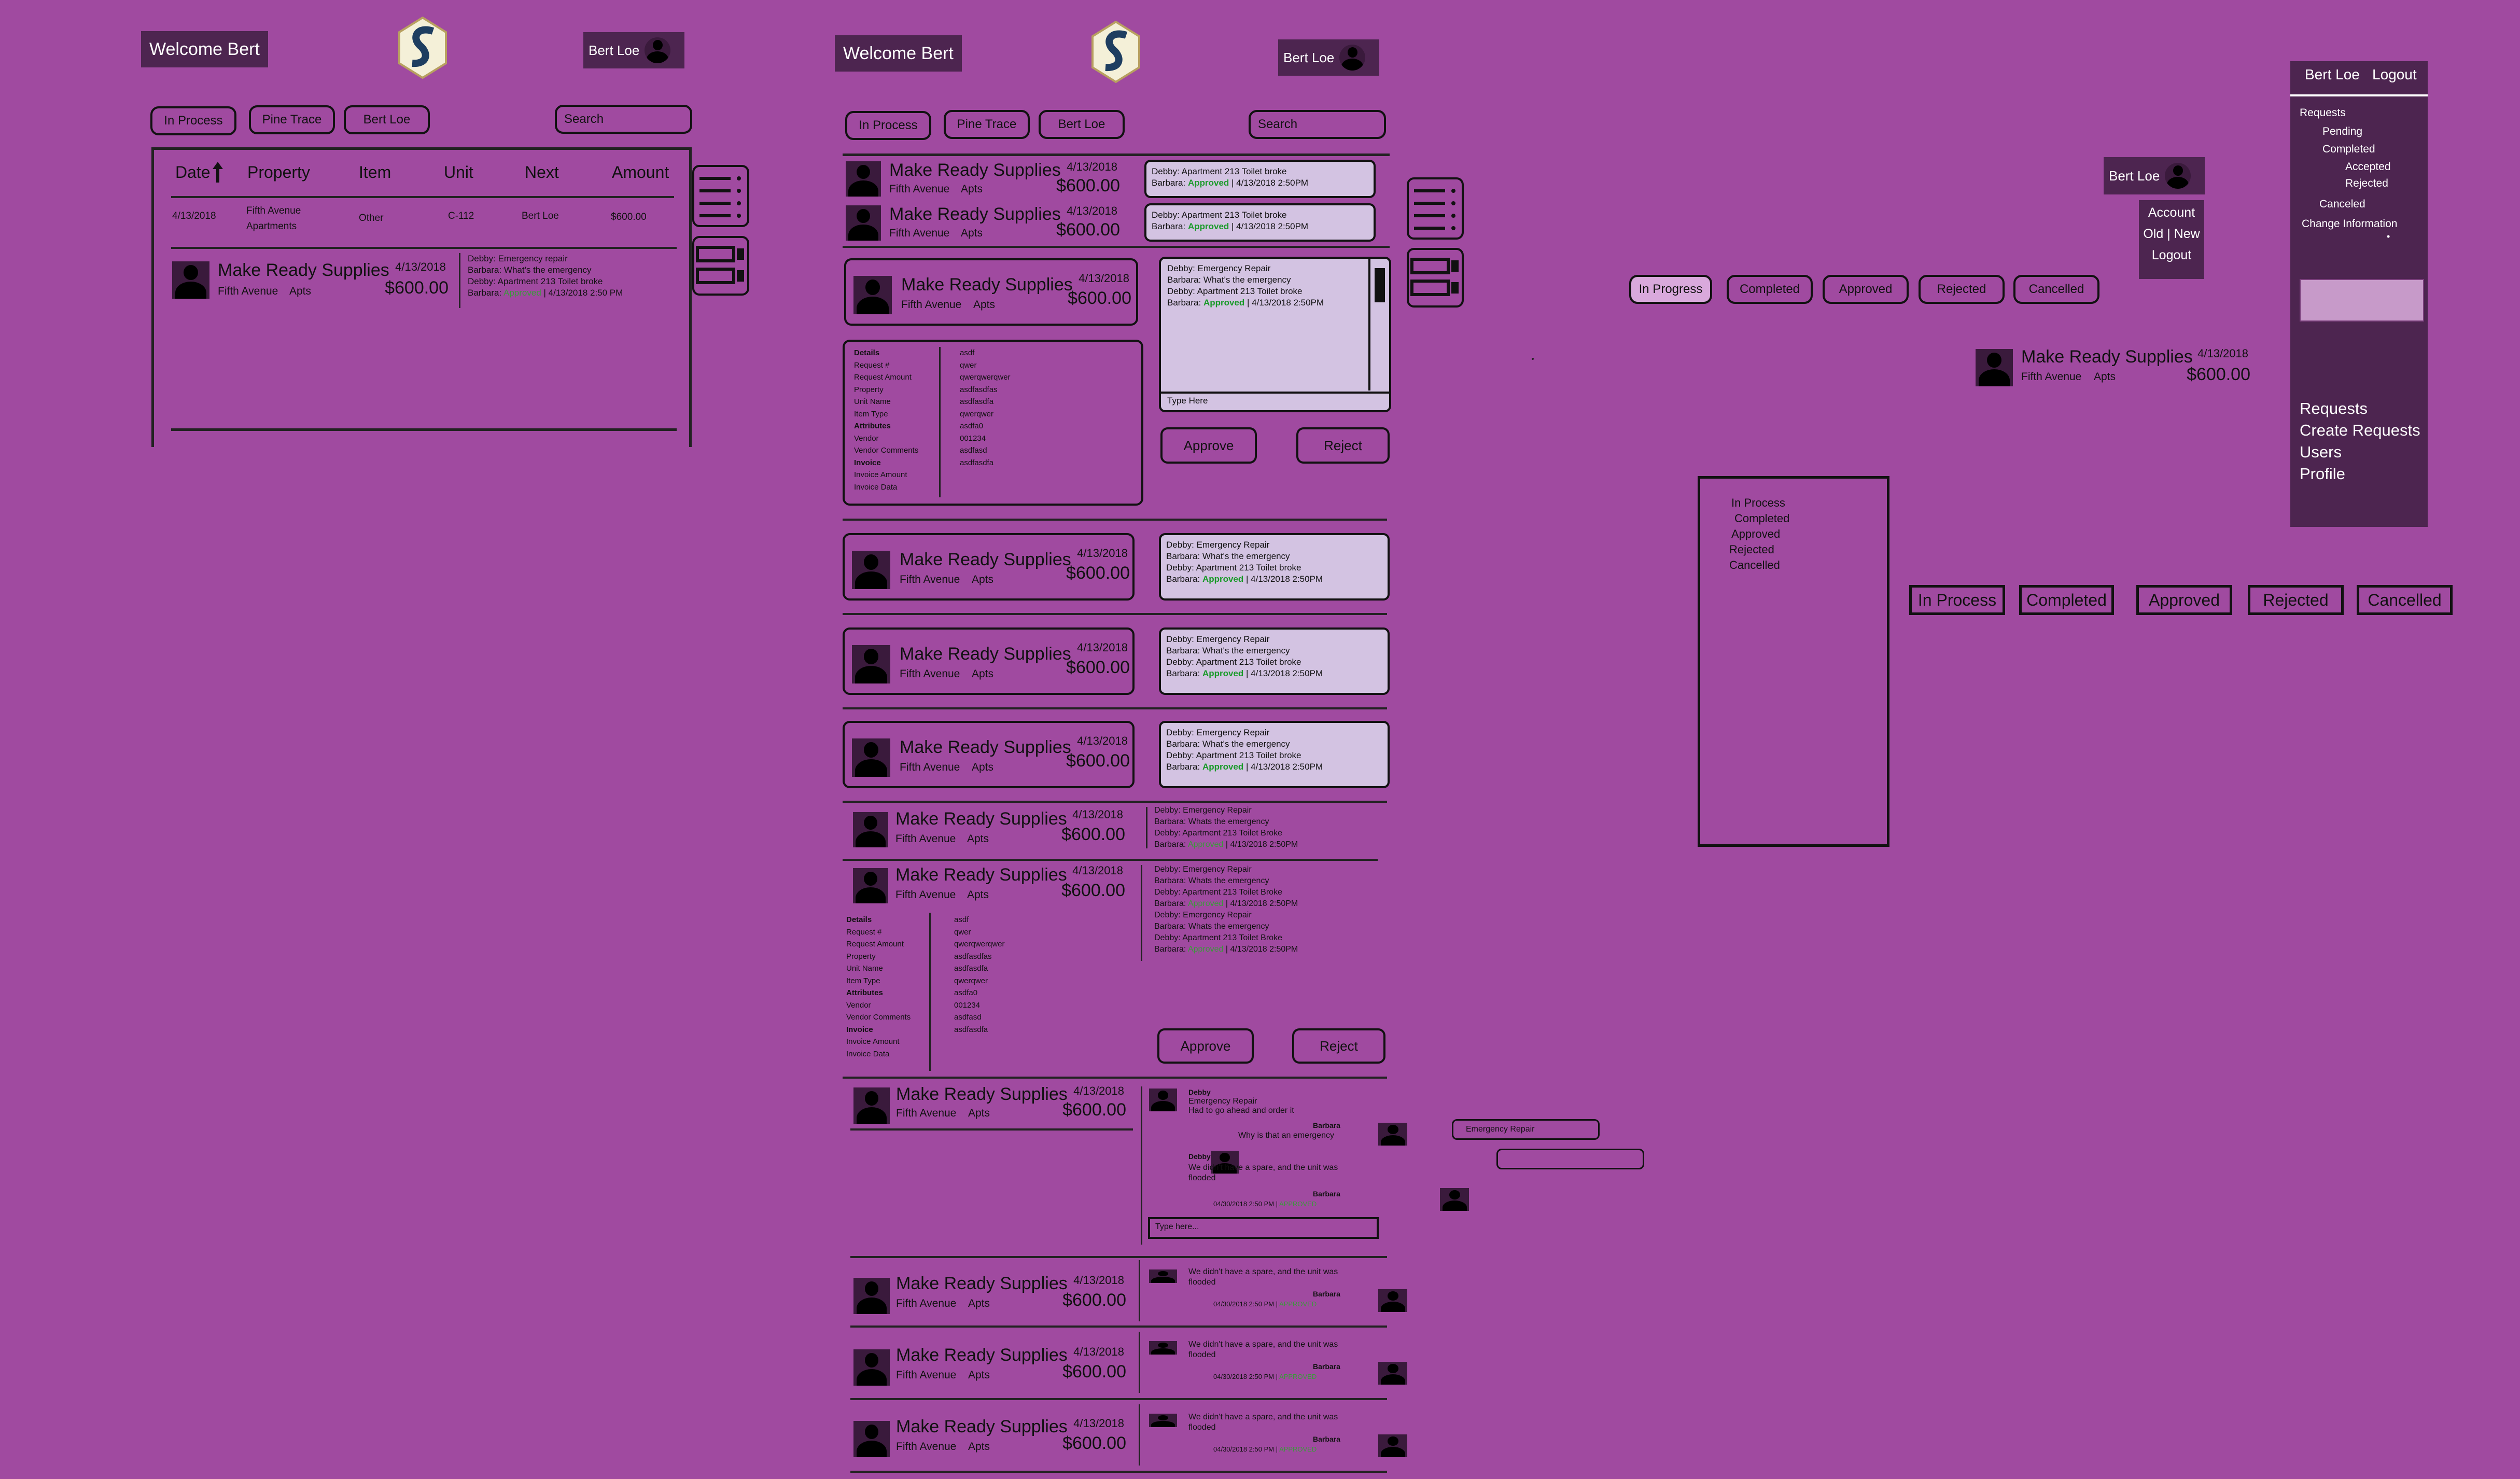  What do you see at coordinates (1760, 503) in the screenshot?
I see `status-item: In Process` at bounding box center [1760, 503].